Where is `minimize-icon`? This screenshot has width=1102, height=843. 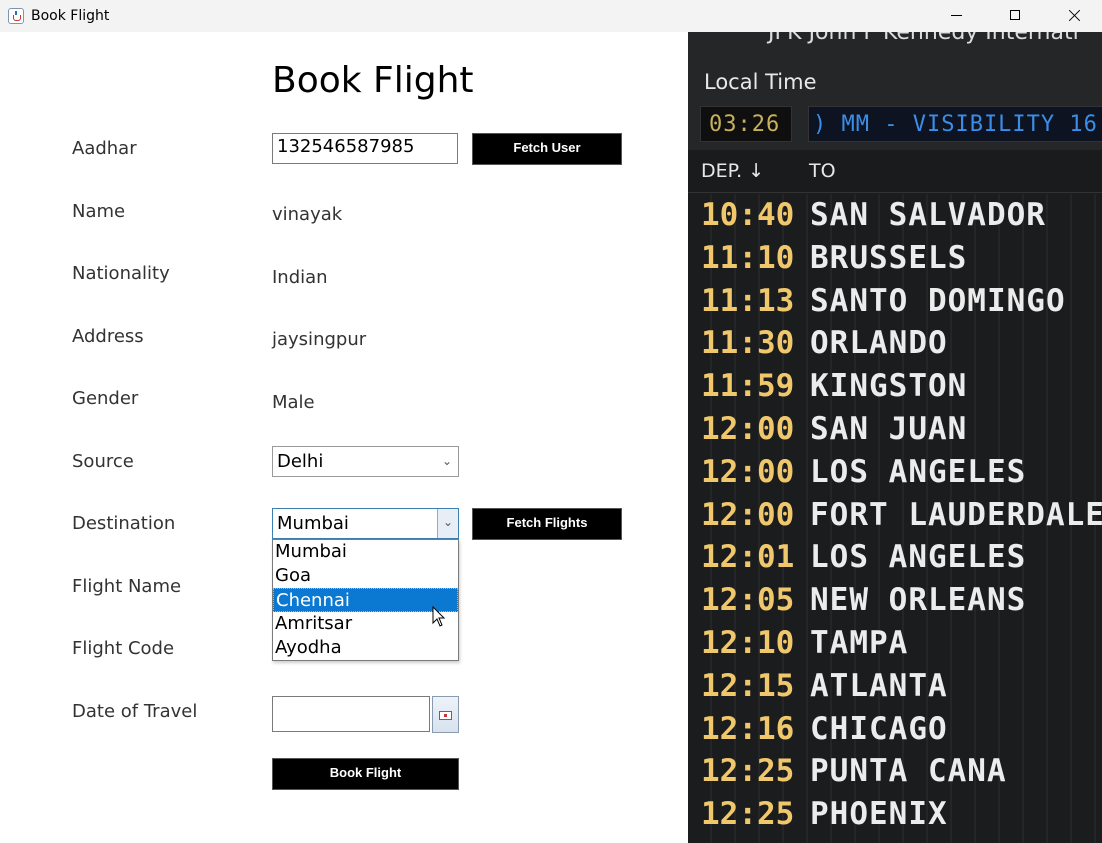
minimize-icon is located at coordinates (956, 15).